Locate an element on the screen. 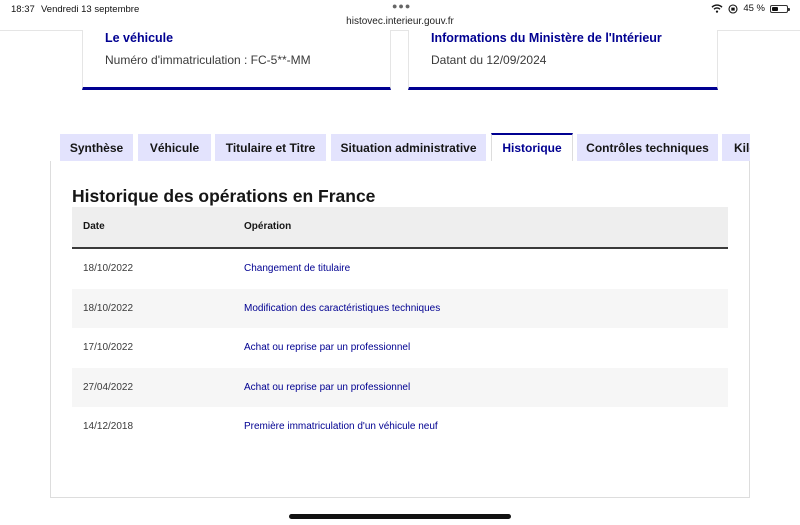 Image resolution: width=800 pixels, height=525 pixels. orientation-lock-icon is located at coordinates (733, 8).